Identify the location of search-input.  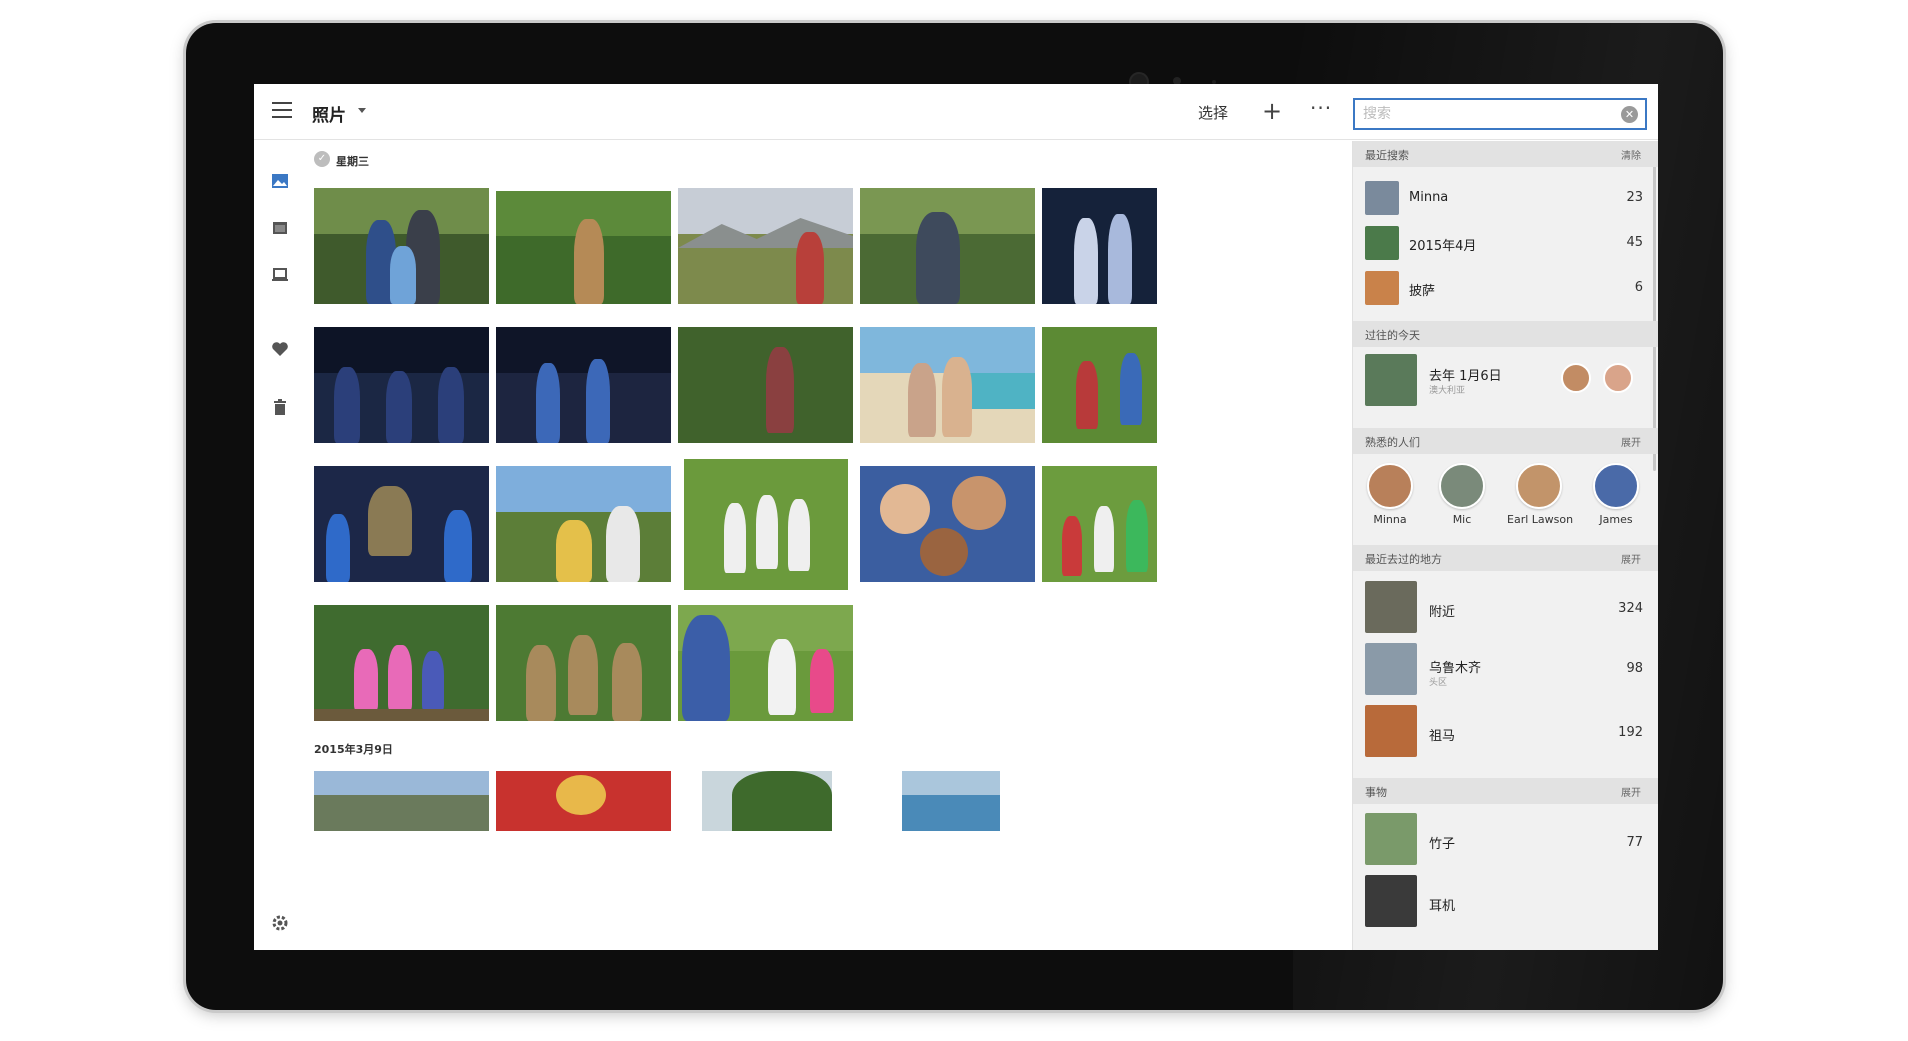
(1488, 114).